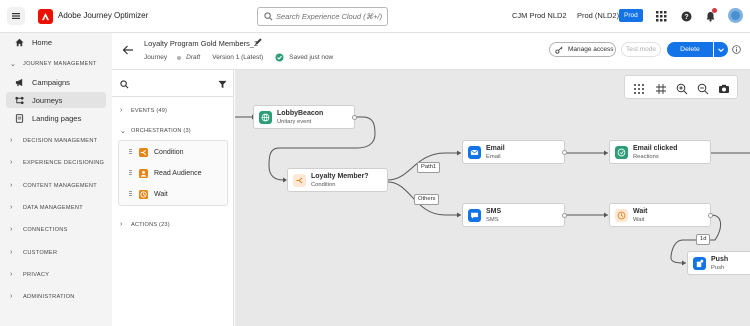 Image resolution: width=750 pixels, height=326 pixels. Describe the element at coordinates (718, 263) in the screenshot. I see `node-push: Push Push` at that location.